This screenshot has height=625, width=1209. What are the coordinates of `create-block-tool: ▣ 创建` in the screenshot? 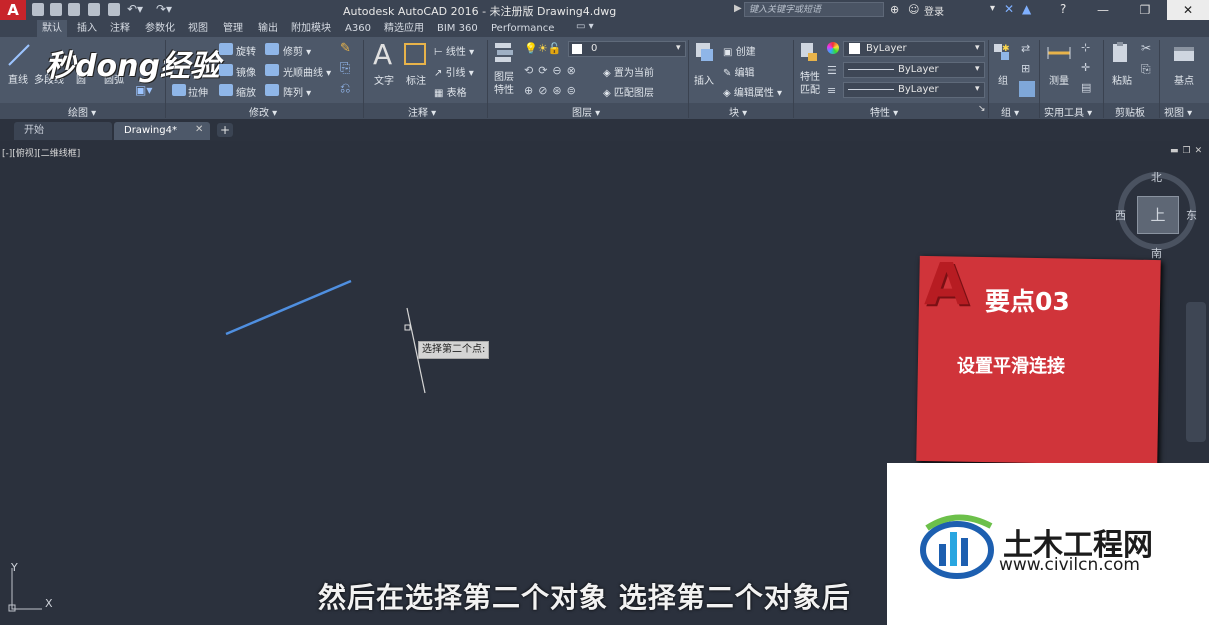 It's located at (739, 50).